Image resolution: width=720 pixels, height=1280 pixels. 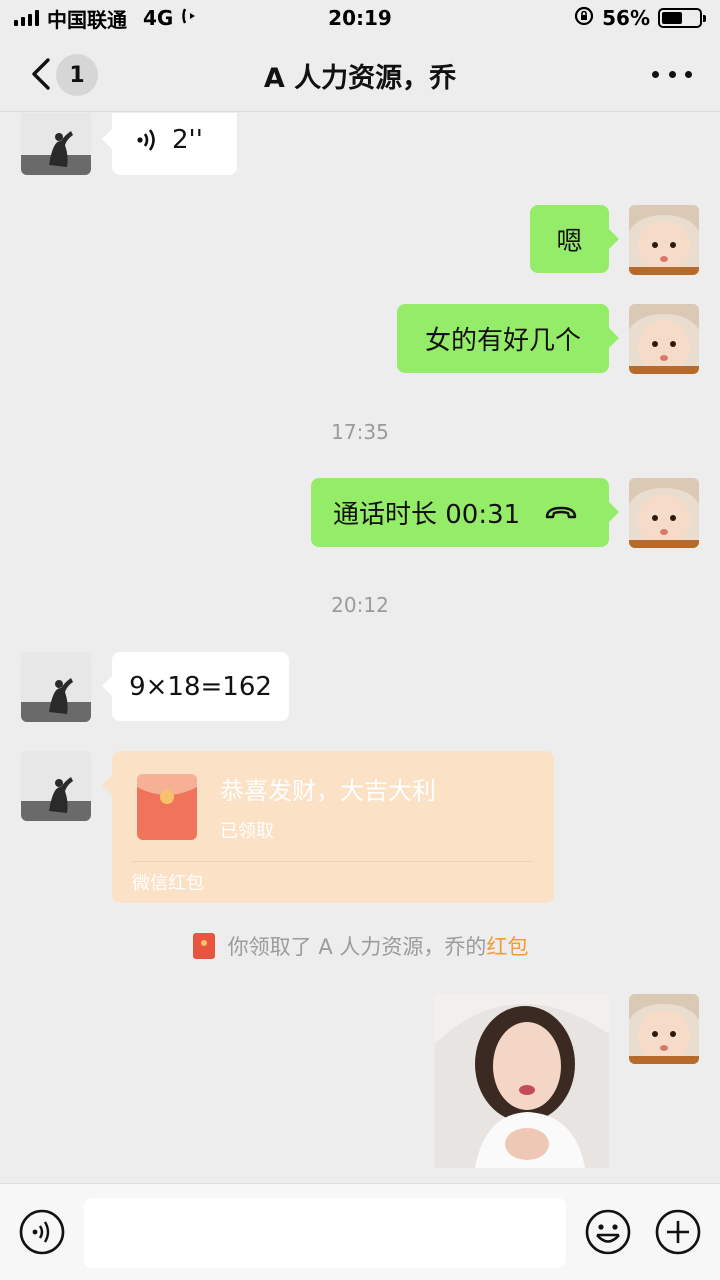 What do you see at coordinates (626, 18) in the screenshot?
I see `battery-percent: 56%` at bounding box center [626, 18].